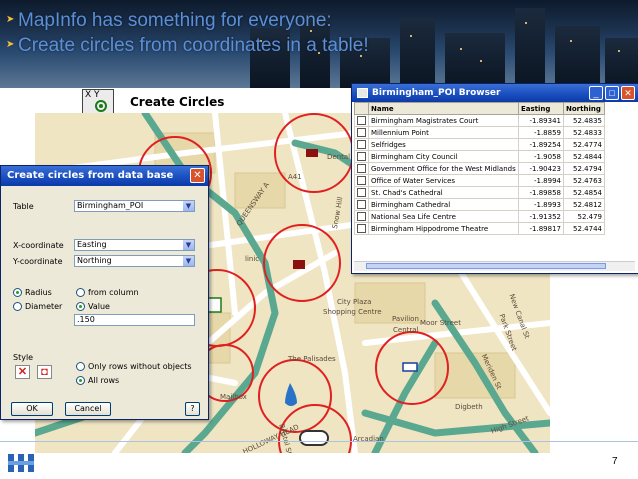 Image resolution: width=638 pixels, height=479 pixels. Describe the element at coordinates (436, 93) in the screenshot. I see `browser-title: Birmingham_POI Browser` at that location.